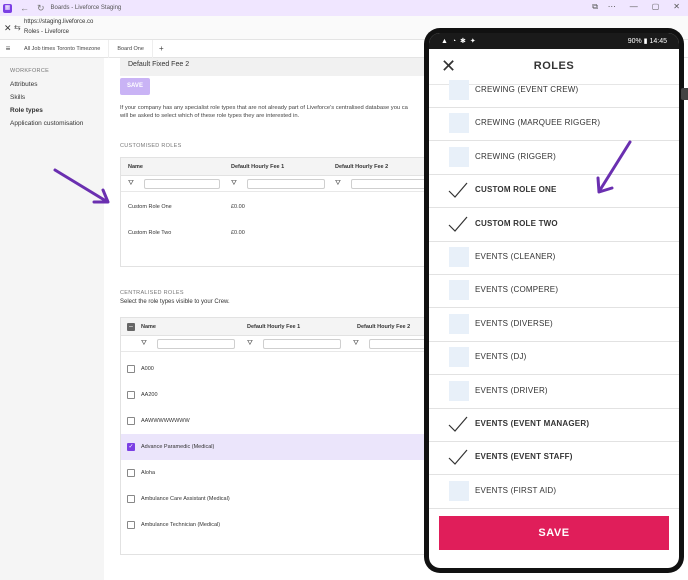 Image resolution: width=688 pixels, height=580 pixels. I want to click on phone-title: ROLES, so click(554, 66).